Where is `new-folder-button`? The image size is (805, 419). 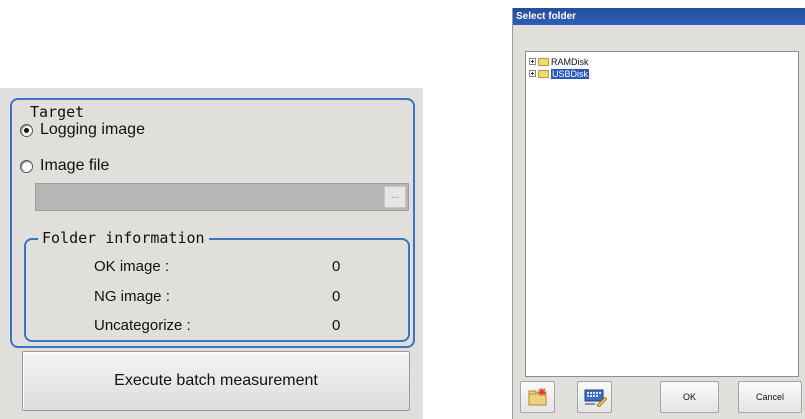
new-folder-button is located at coordinates (537, 397).